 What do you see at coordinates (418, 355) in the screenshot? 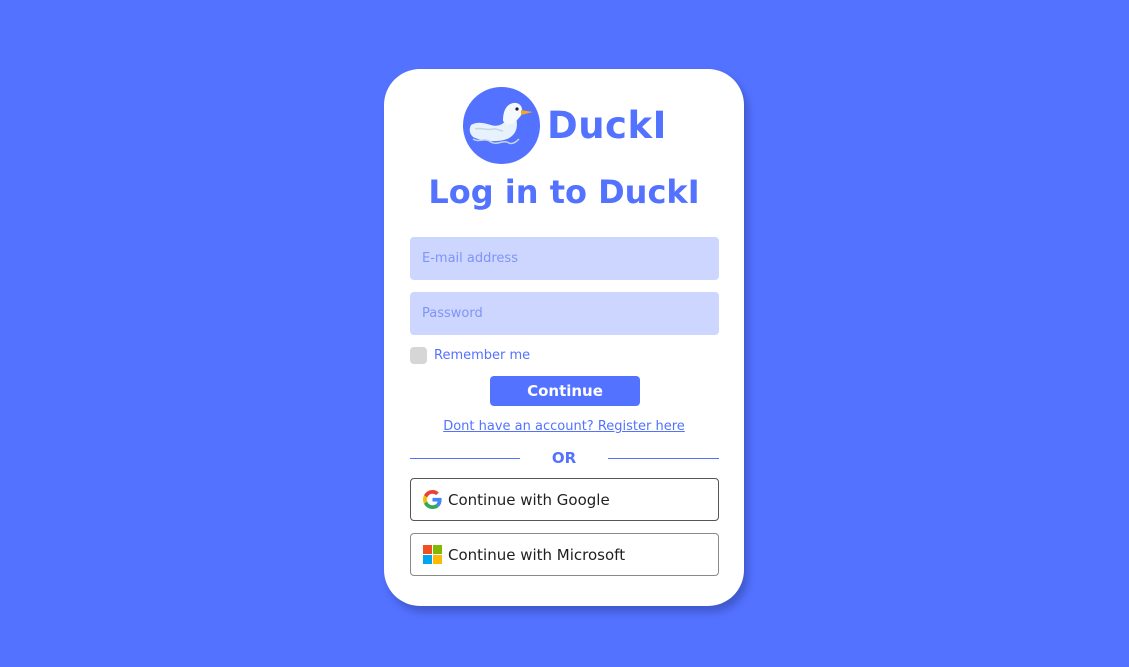
I see `remember-me-checkbox` at bounding box center [418, 355].